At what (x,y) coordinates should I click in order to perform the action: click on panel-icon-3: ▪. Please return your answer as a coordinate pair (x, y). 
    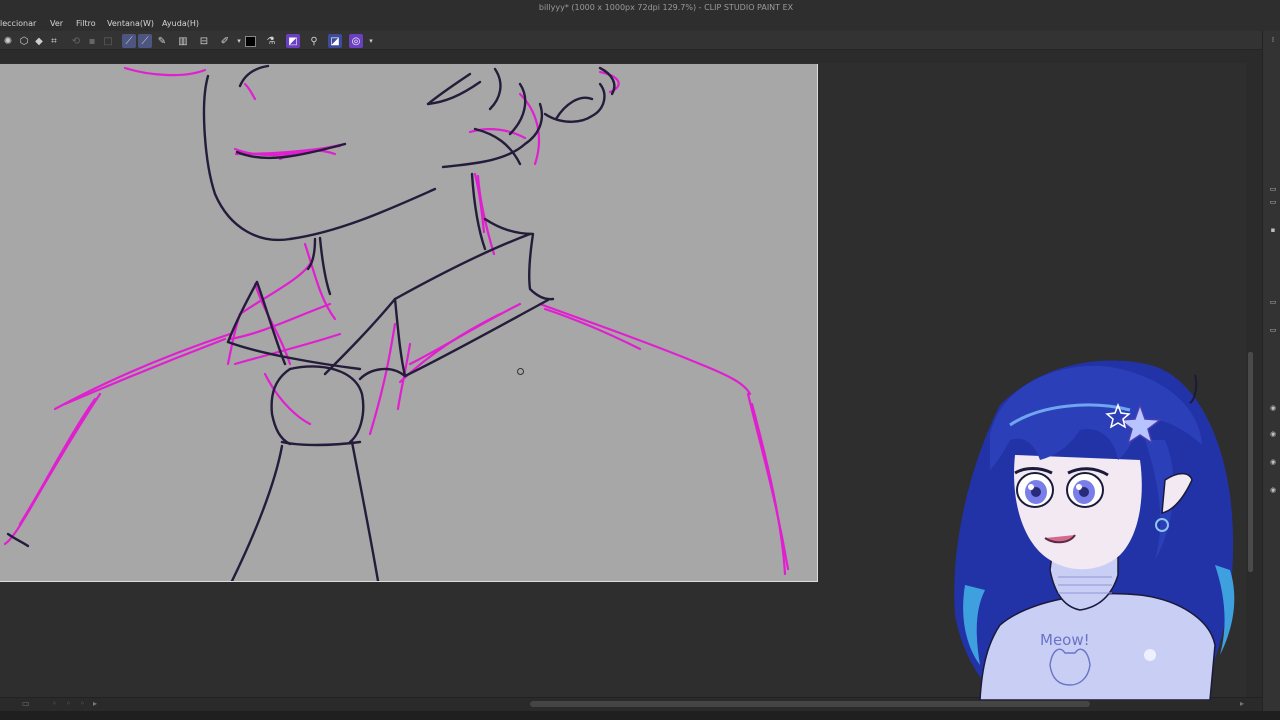
    Looking at the image, I should click on (1273, 230).